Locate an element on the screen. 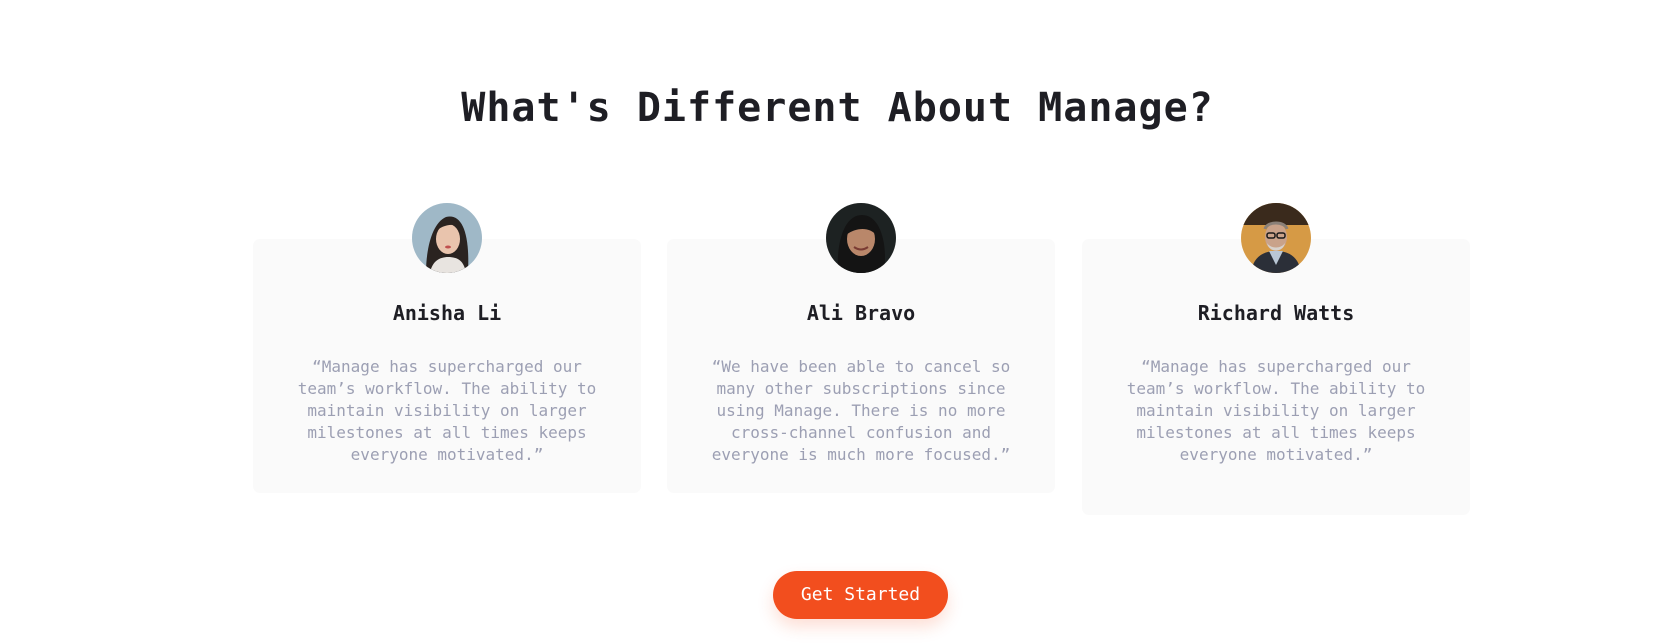 This screenshot has width=1675, height=643. avatar-anisha-li is located at coordinates (447, 238).